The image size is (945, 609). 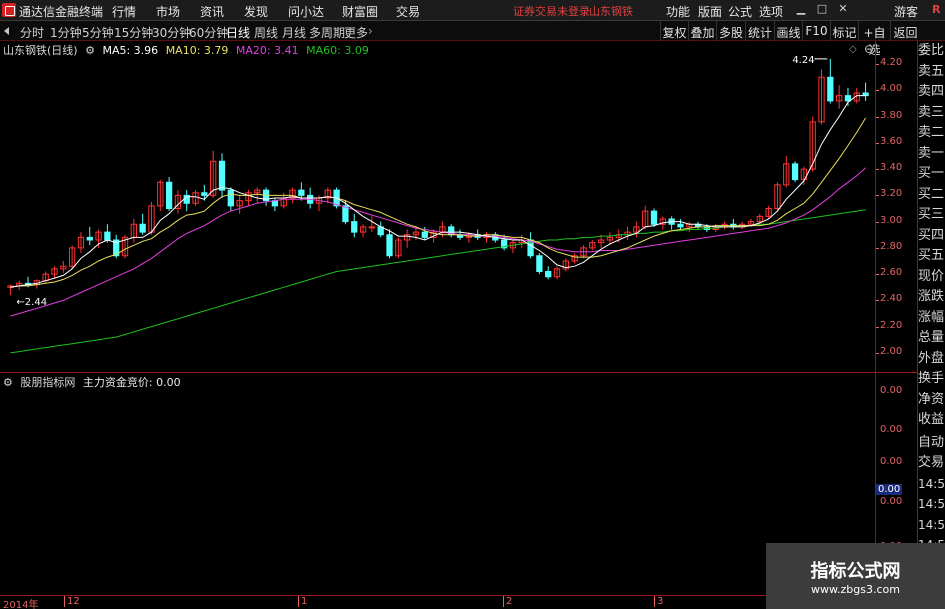 What do you see at coordinates (931, 194) in the screenshot?
I see `quote-label: 买二` at bounding box center [931, 194].